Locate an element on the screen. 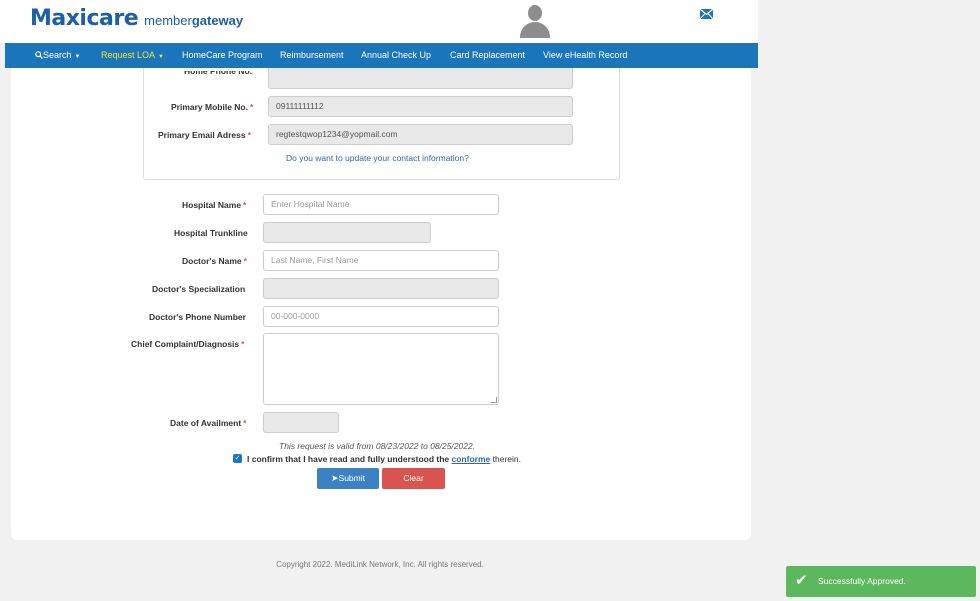 This screenshot has width=980, height=601. nav-search: Search ▼ is located at coordinates (57, 55).